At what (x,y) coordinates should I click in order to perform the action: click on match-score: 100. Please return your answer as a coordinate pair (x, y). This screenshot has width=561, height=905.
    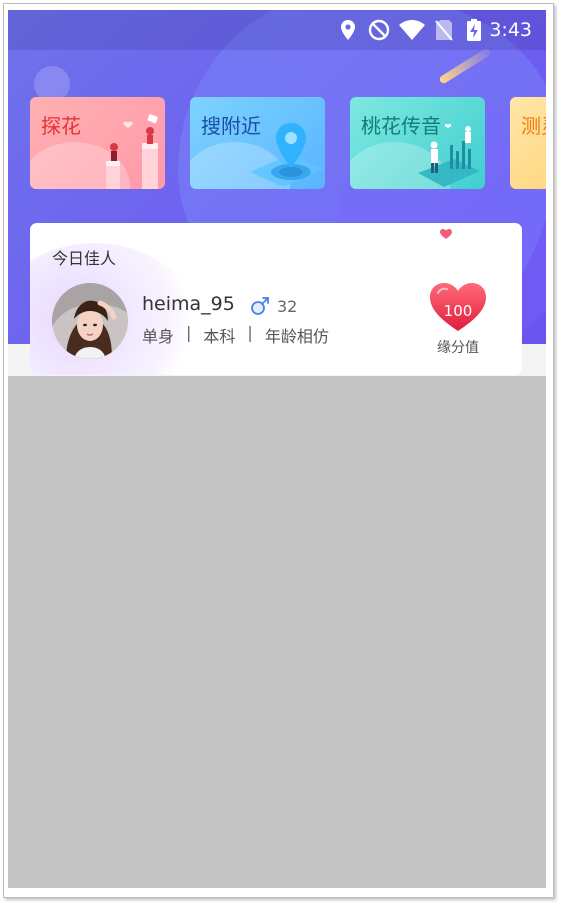
    Looking at the image, I should click on (458, 311).